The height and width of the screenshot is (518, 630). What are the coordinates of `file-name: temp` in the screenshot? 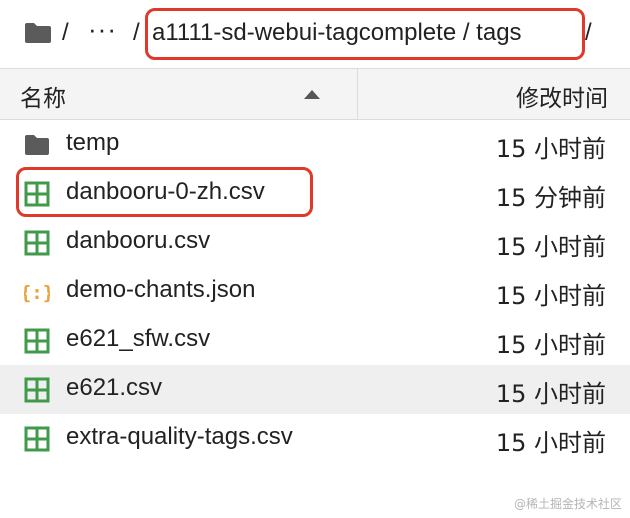 It's located at (93, 142).